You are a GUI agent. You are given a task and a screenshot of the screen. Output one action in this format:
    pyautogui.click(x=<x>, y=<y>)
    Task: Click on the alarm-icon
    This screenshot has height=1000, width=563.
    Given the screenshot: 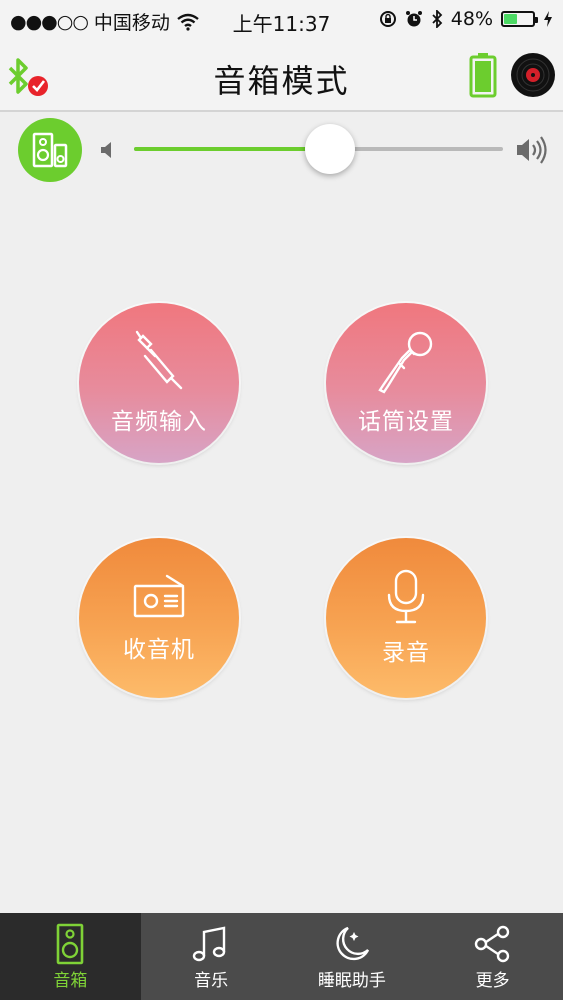 What is the action you would take?
    pyautogui.click(x=413, y=19)
    